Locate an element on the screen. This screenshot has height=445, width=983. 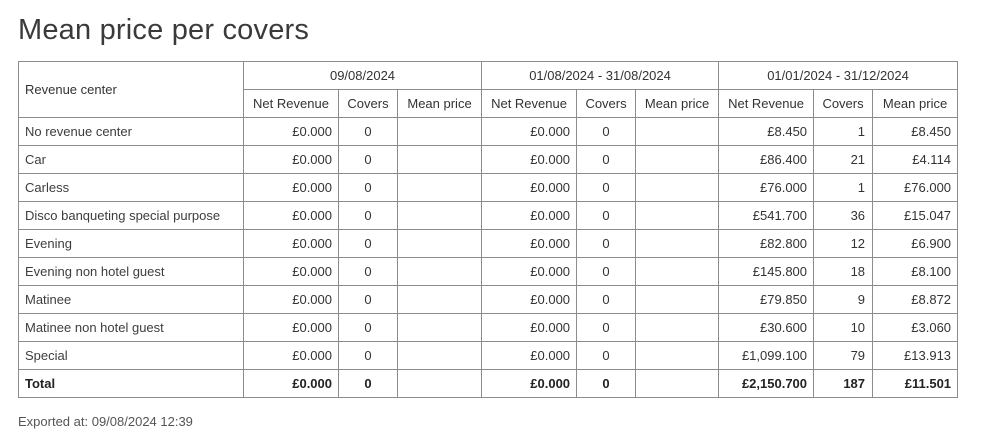
mean-price-cell: £3.060 is located at coordinates (915, 327).